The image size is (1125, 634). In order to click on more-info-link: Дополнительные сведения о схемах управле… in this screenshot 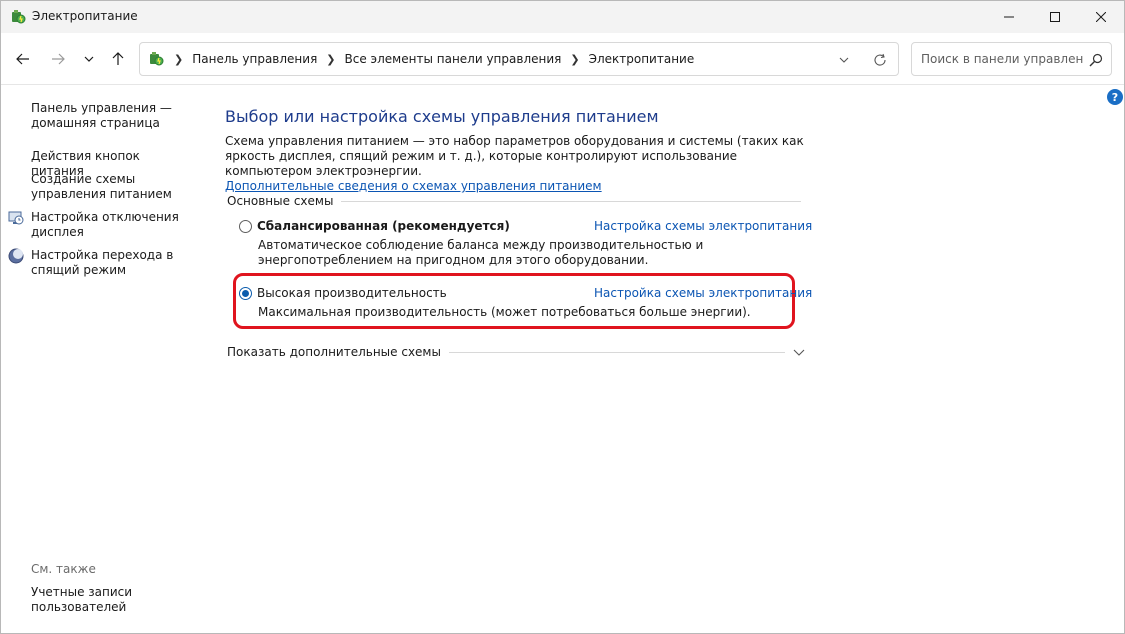, I will do `click(413, 186)`.